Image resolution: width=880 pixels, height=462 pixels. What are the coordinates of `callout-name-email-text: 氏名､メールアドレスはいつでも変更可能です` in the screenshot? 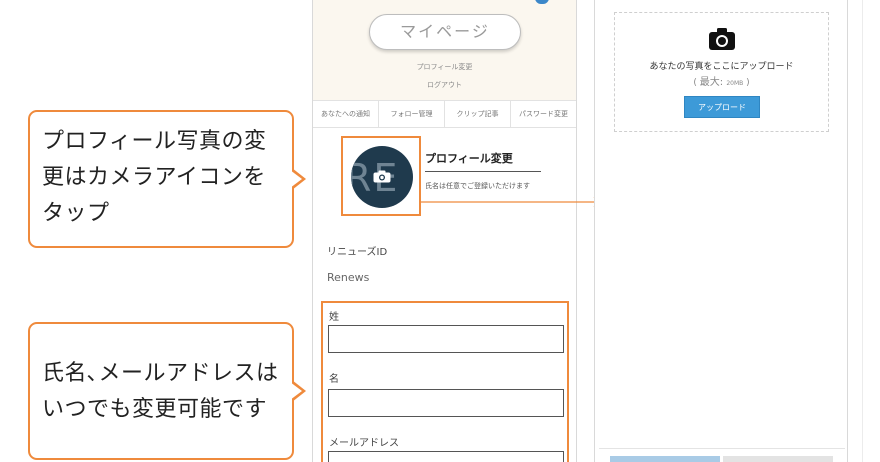 It's located at (160, 391).